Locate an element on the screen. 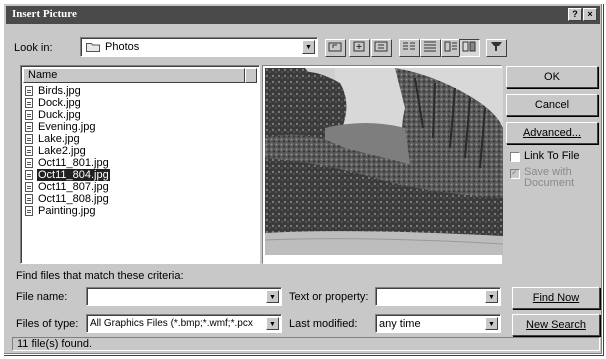 This screenshot has height=359, width=606. file-list-item: Lake2.jpg is located at coordinates (67, 151).